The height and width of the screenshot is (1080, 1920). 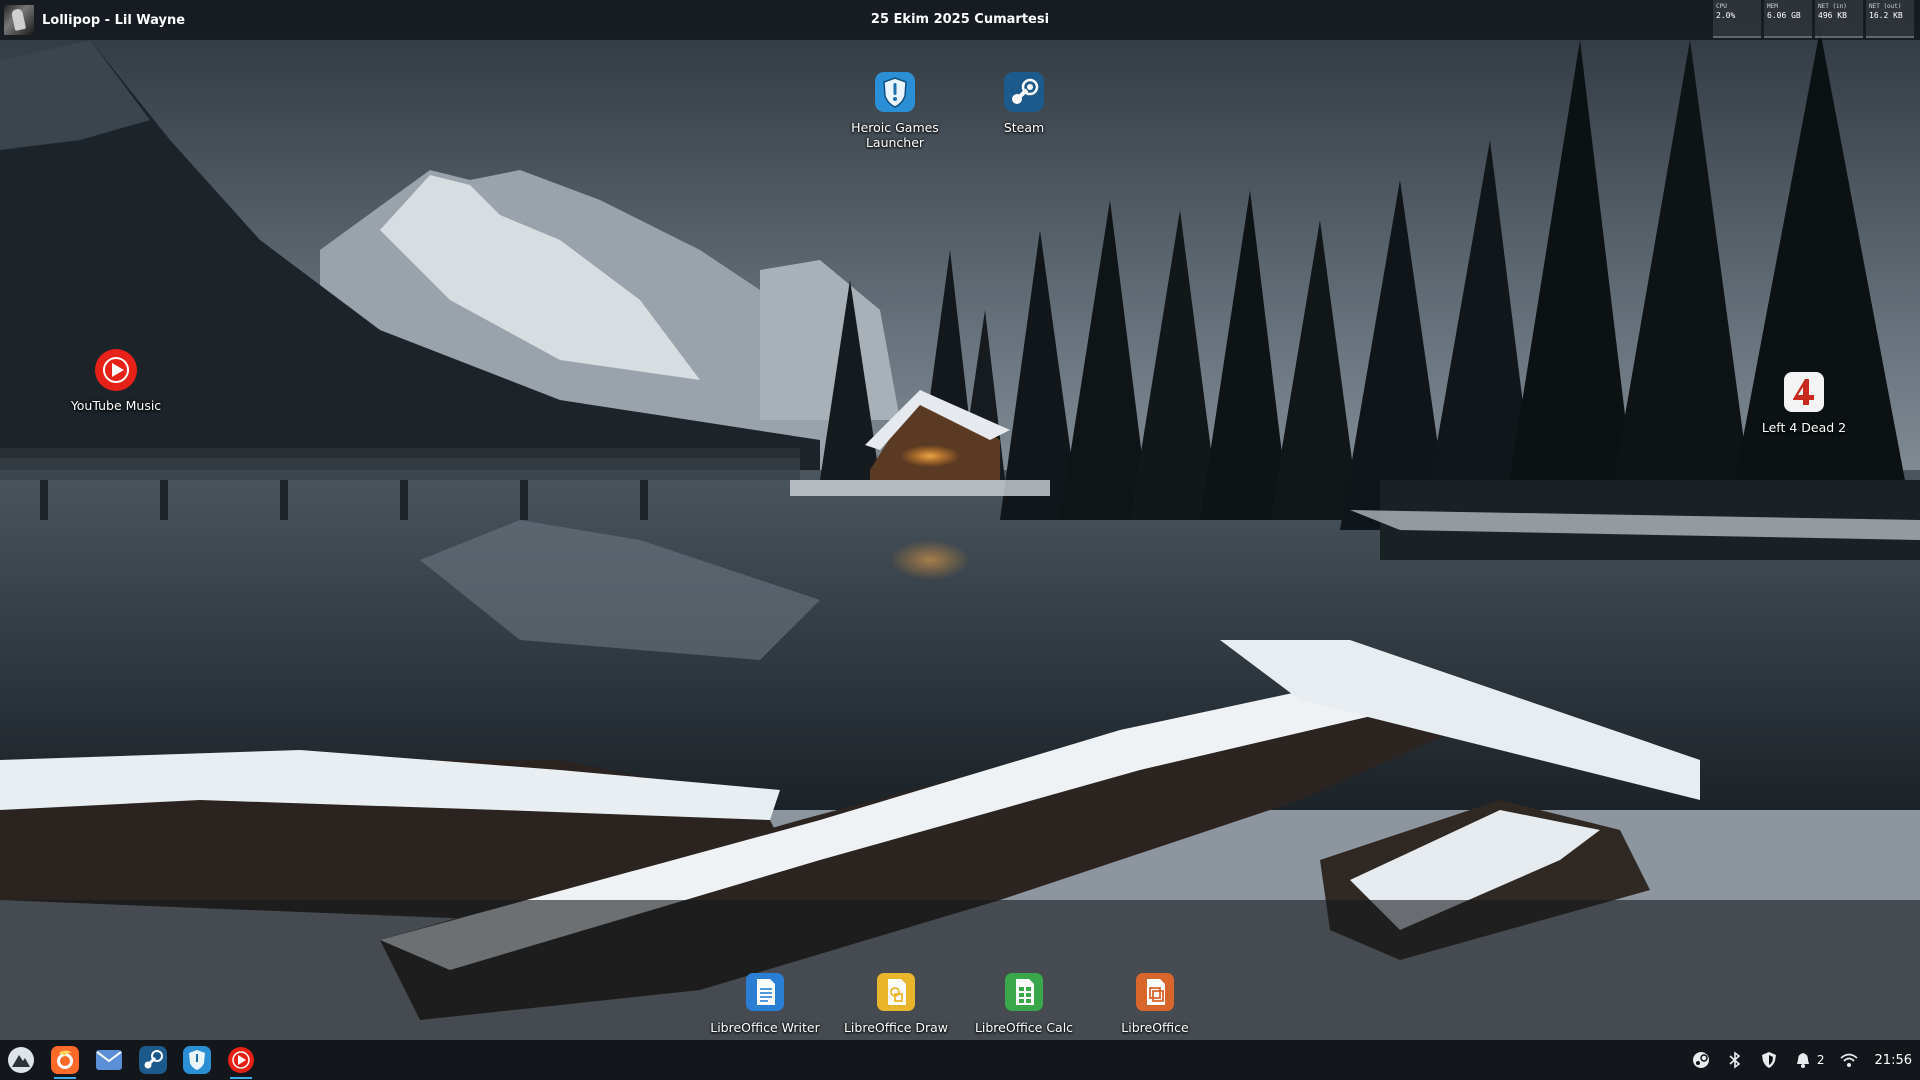 I want to click on panel-date: 25 Ekim 2025 Cumartesi, so click(x=960, y=19).